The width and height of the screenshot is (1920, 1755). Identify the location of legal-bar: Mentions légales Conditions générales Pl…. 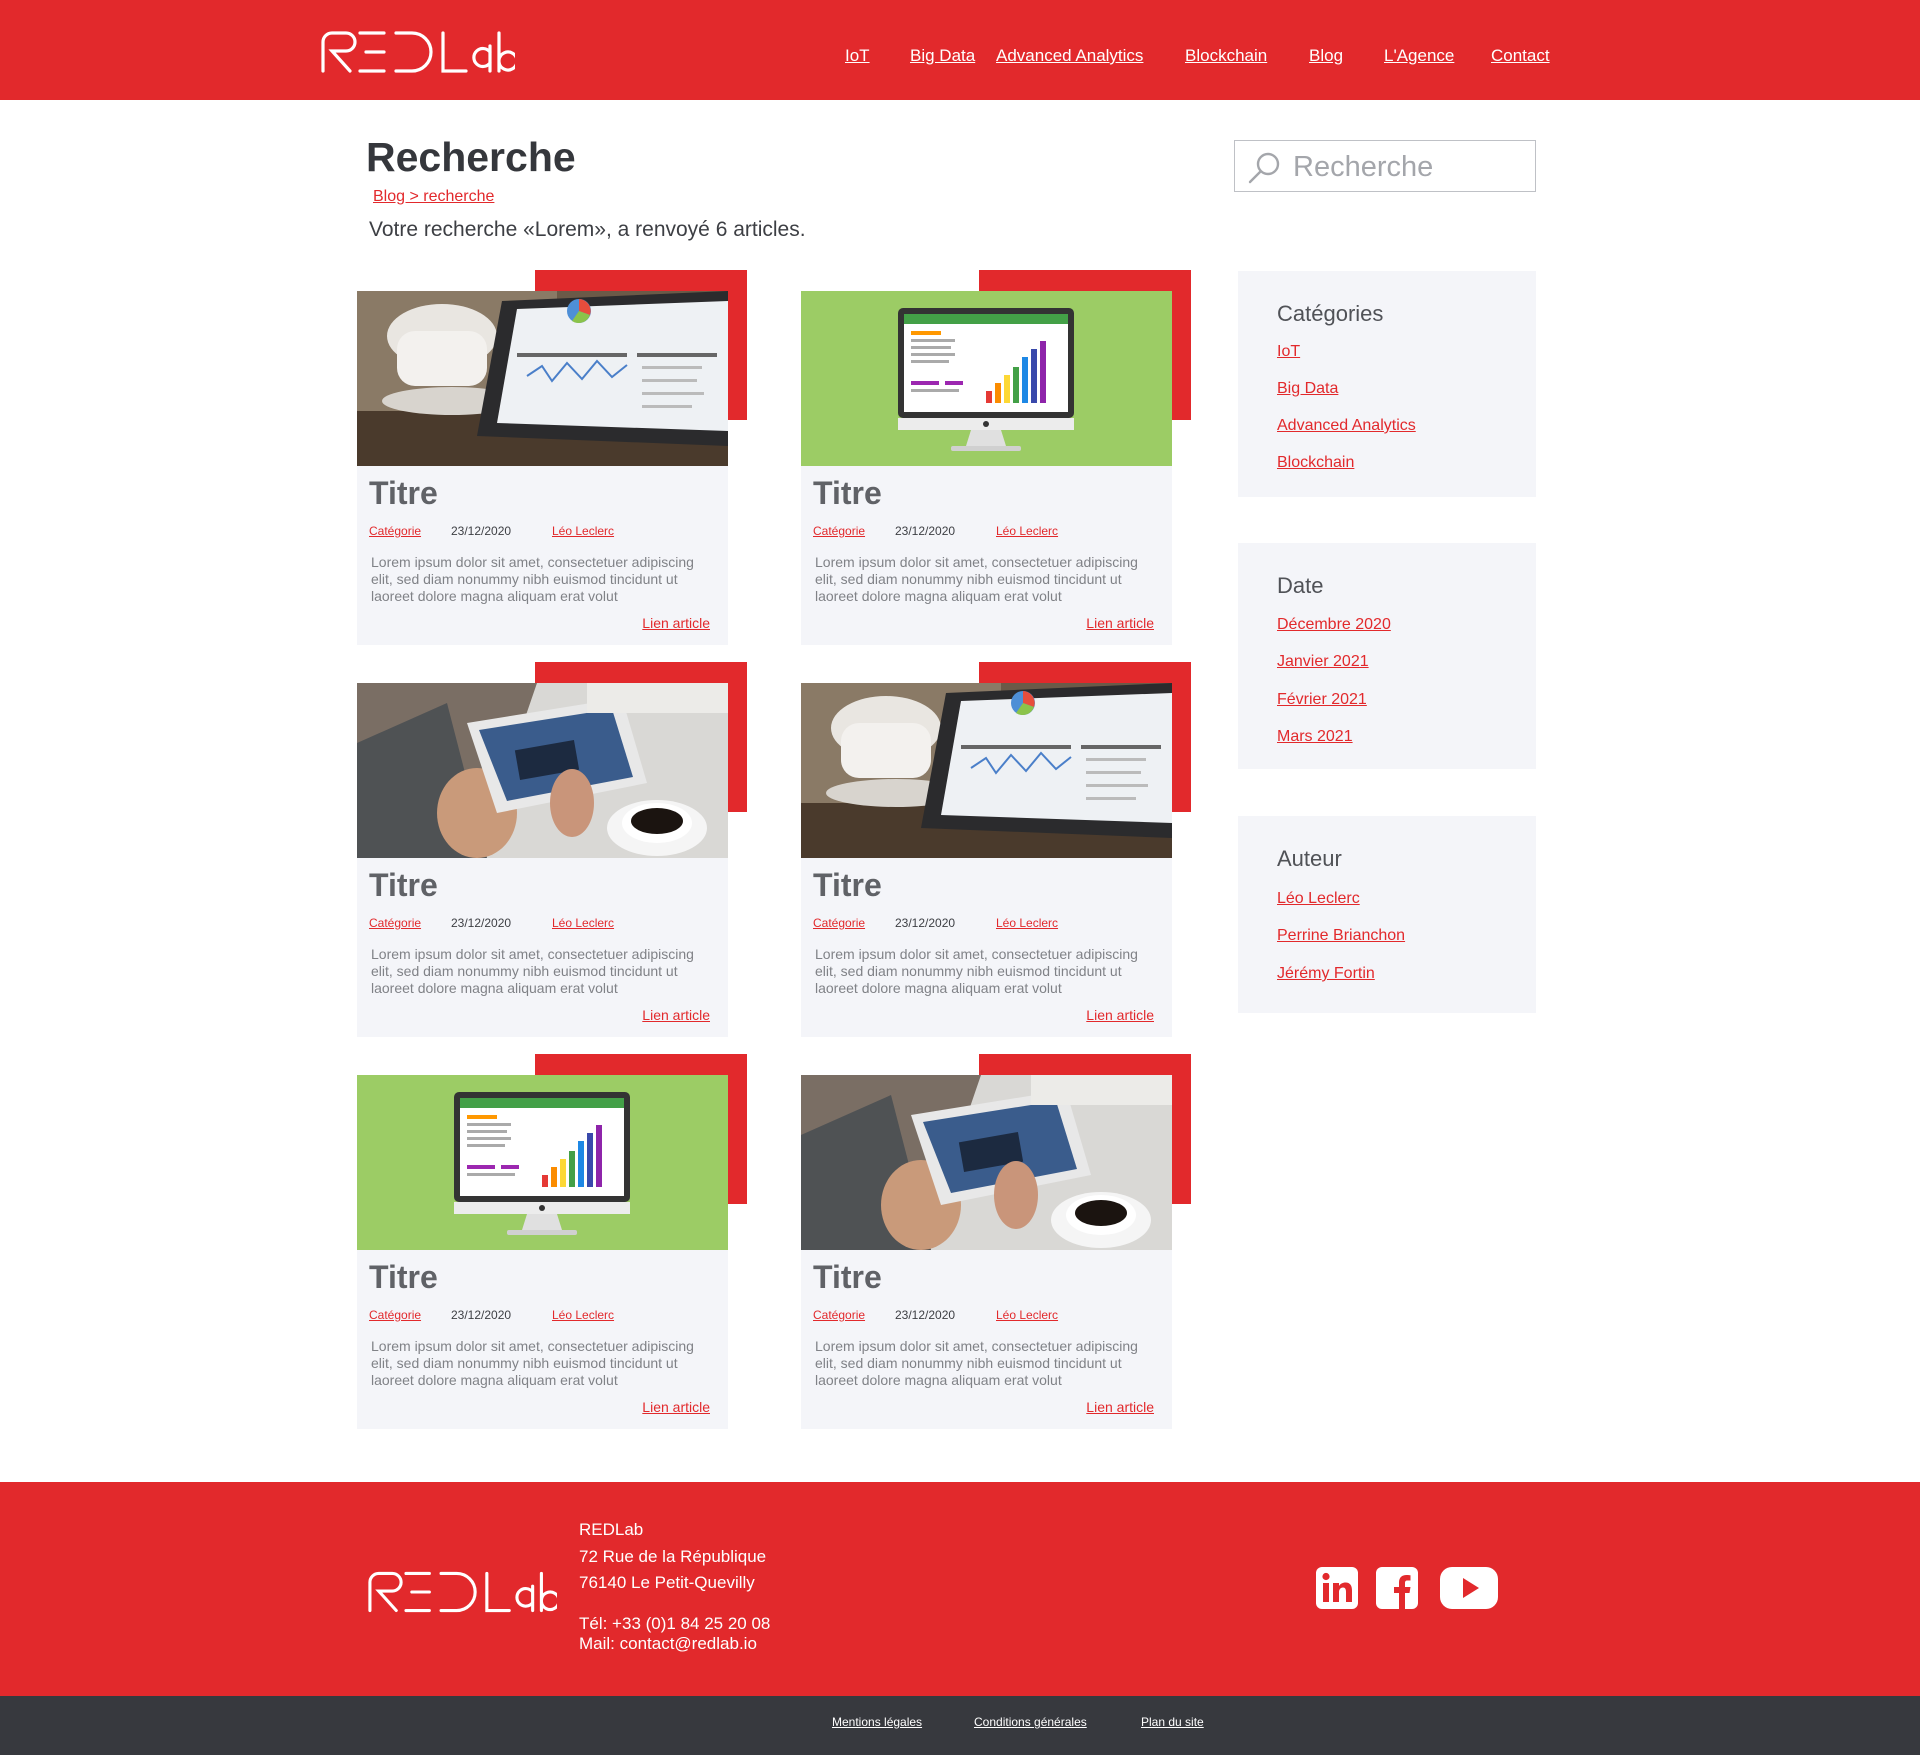
(960, 1725).